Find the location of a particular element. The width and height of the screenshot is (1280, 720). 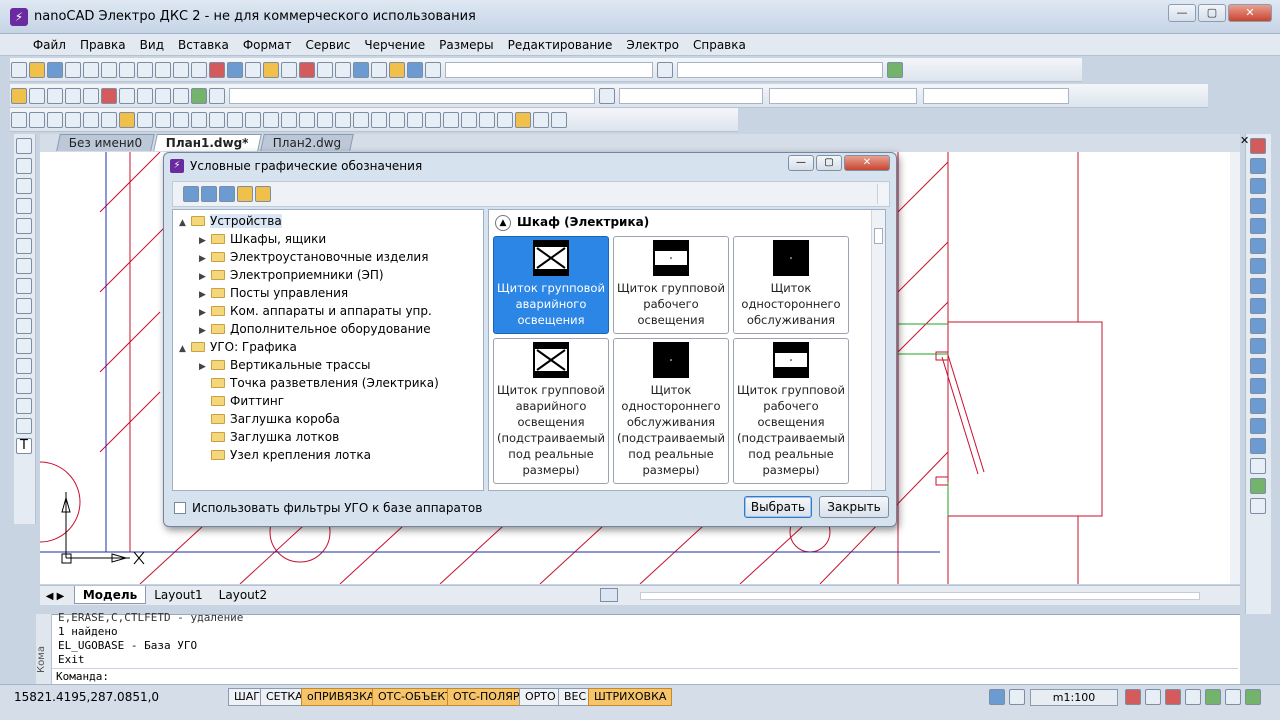

move-icon is located at coordinates (325, 120).